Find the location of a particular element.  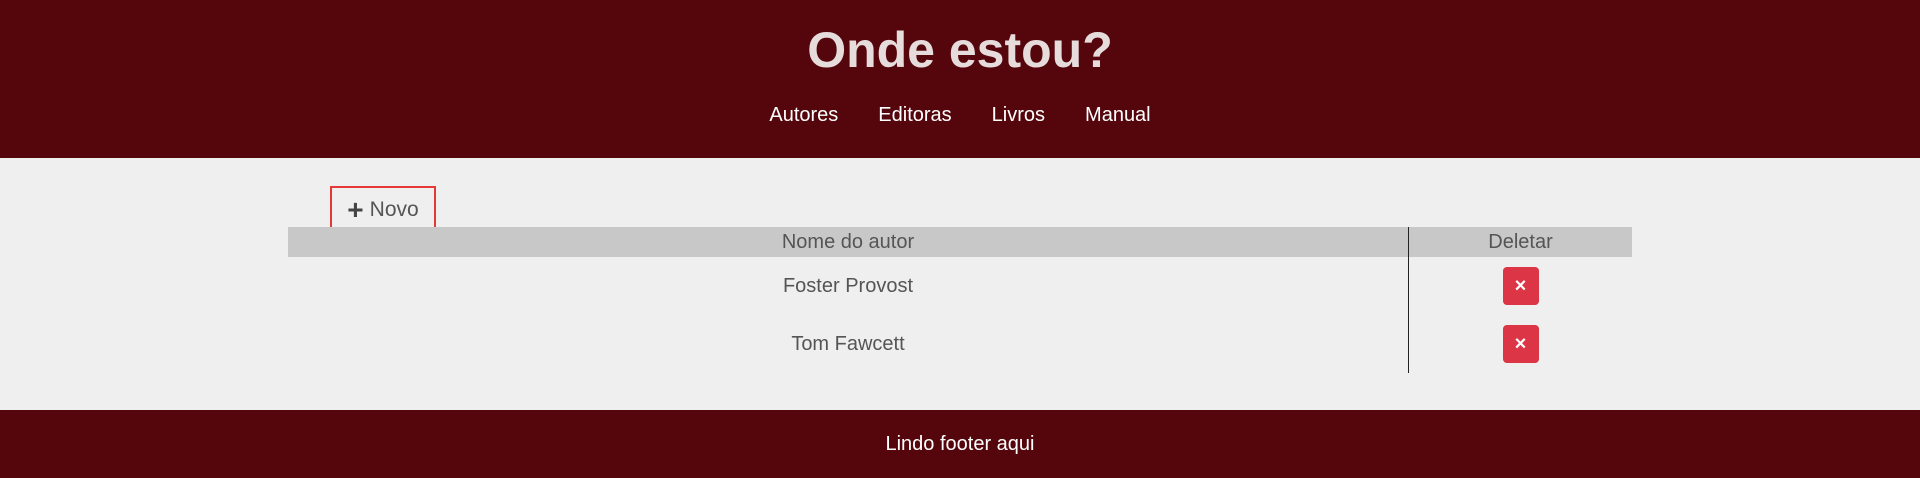

page-title: Onde estou? is located at coordinates (960, 50).